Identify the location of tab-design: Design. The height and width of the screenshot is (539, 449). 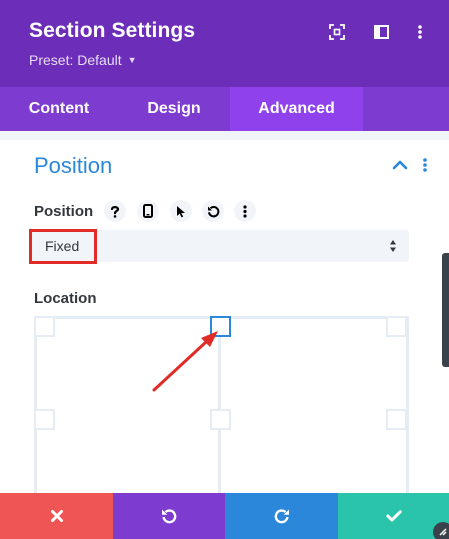
(174, 109).